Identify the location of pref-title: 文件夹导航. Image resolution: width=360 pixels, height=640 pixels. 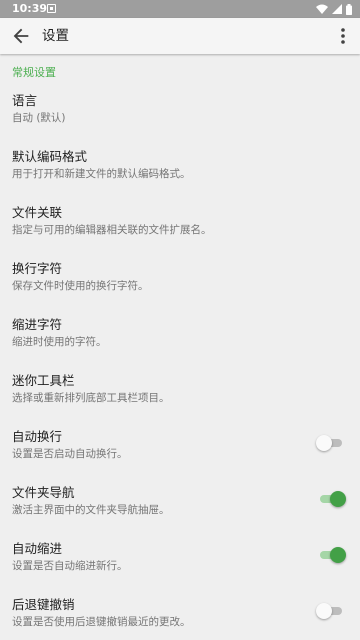
(43, 492).